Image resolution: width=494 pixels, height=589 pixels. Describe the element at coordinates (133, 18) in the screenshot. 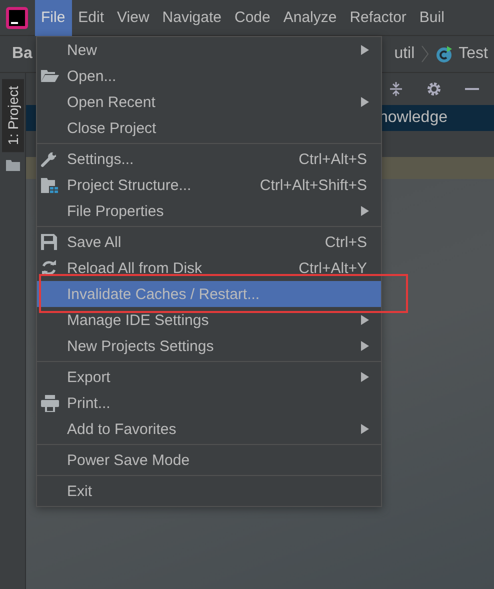

I see `menu-bar-item: View` at that location.